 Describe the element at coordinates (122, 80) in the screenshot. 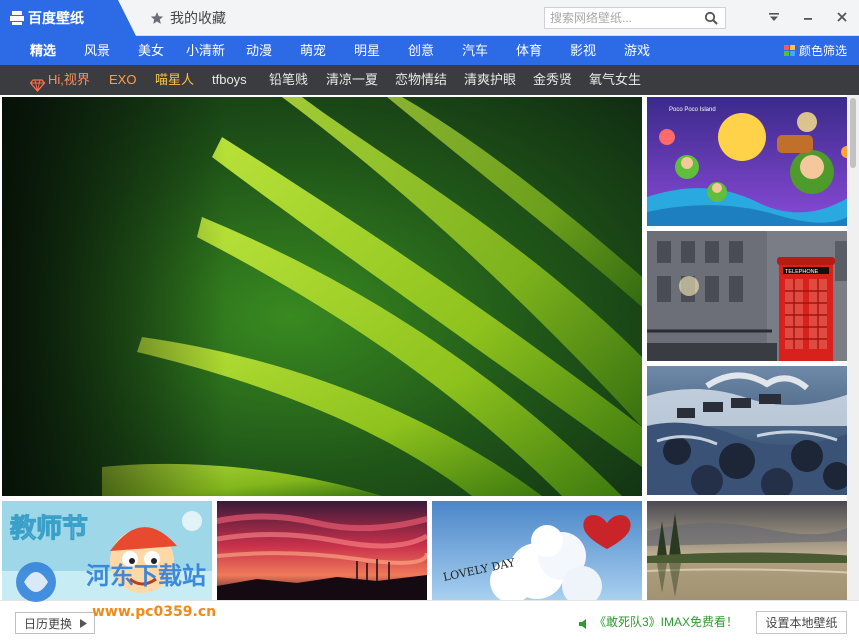

I see `tag-exo: EXO` at that location.